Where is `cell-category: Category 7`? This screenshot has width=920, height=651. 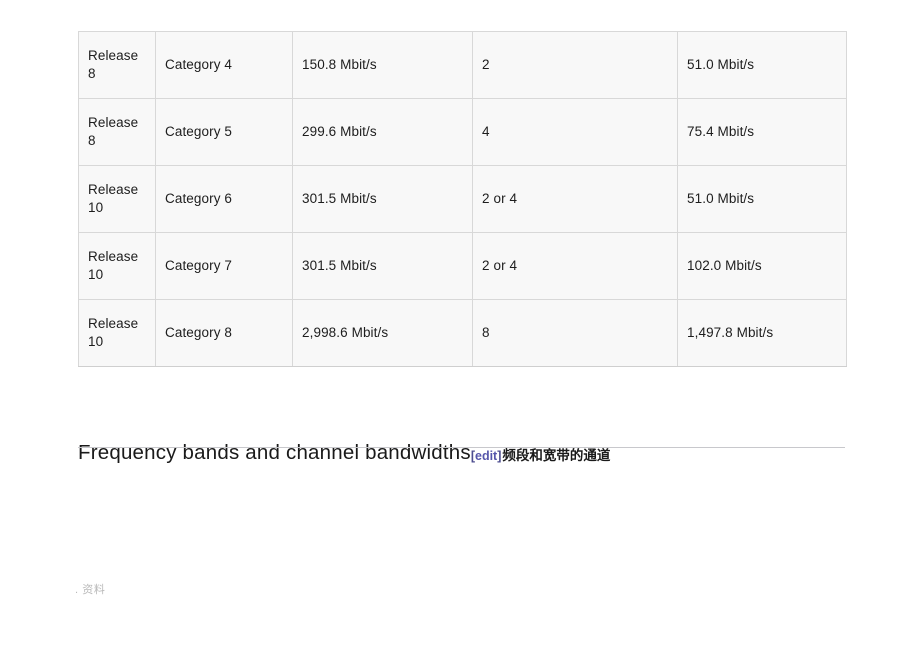 cell-category: Category 7 is located at coordinates (224, 266).